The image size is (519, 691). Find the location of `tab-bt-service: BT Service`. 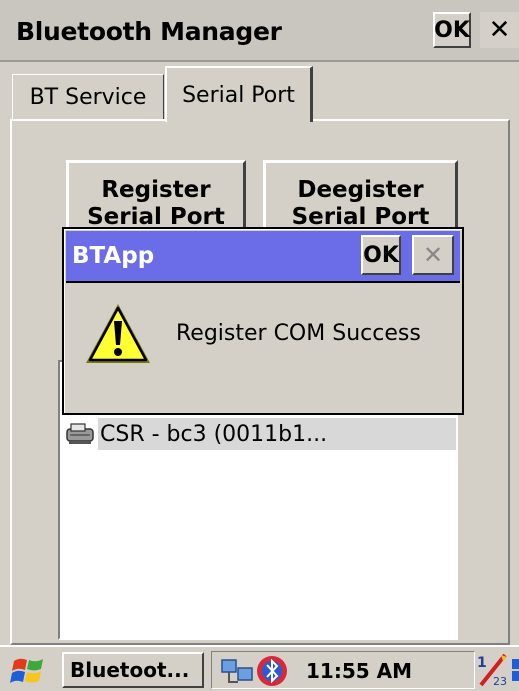

tab-bt-service: BT Service is located at coordinates (88, 97).